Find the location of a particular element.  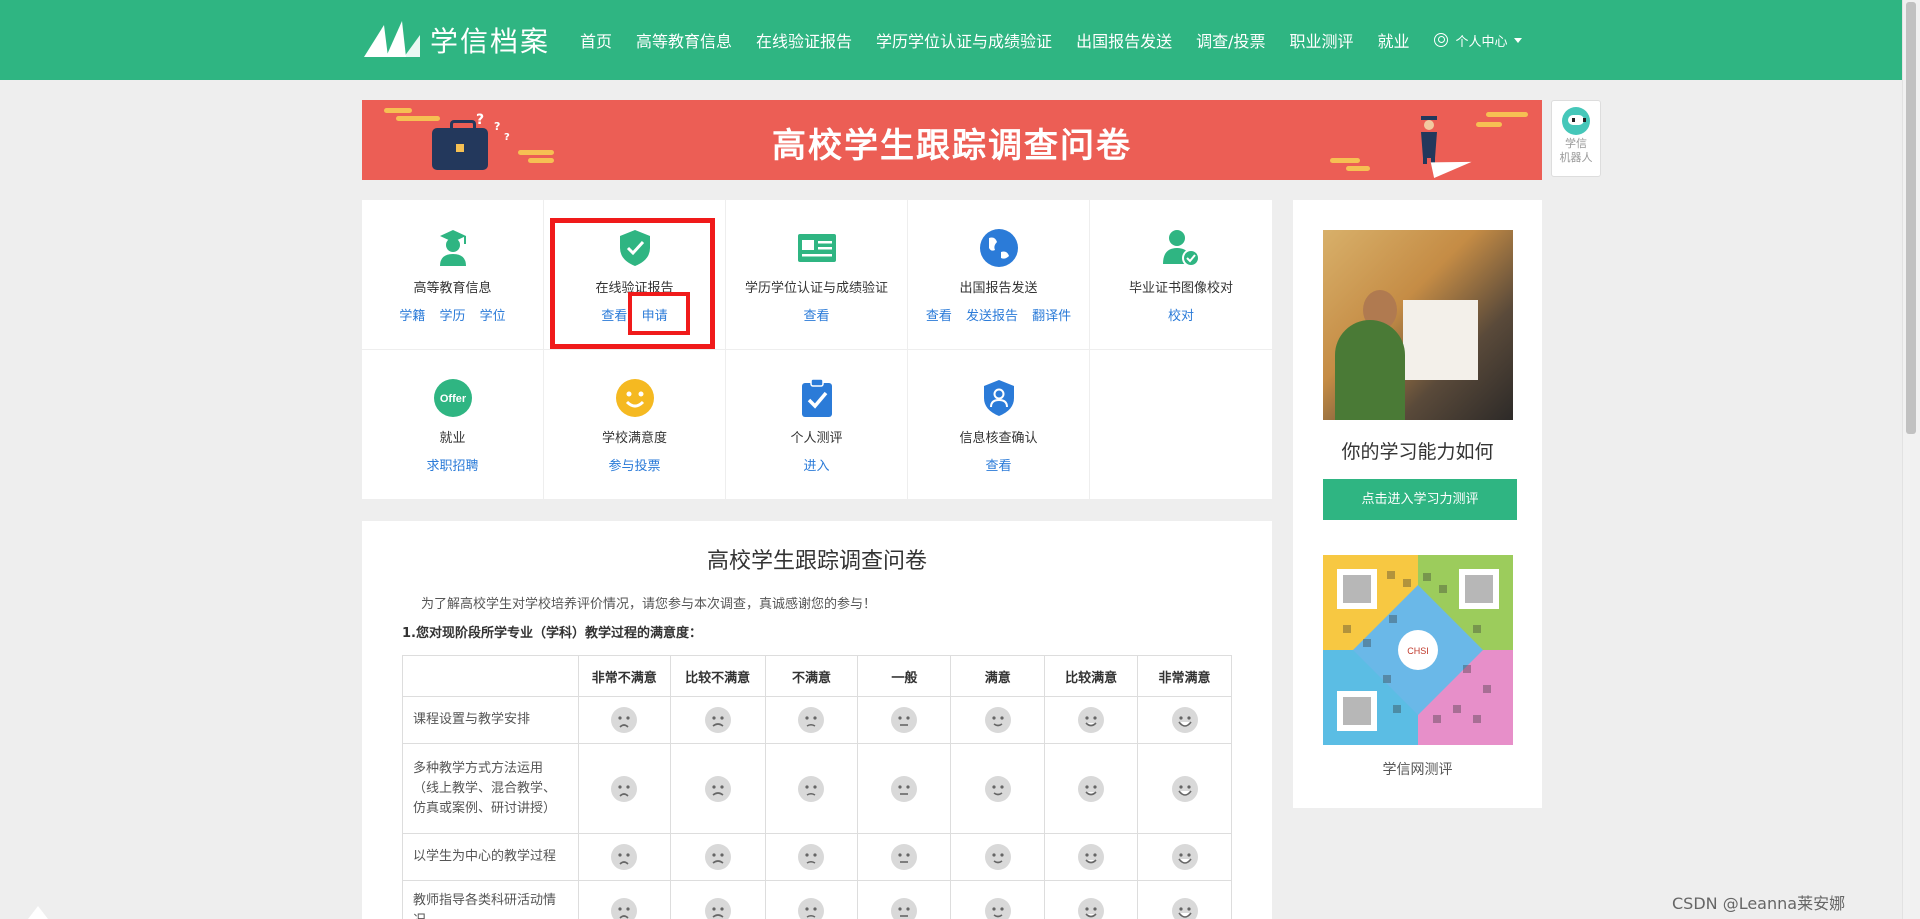

nav-career-test: 职业测评 is located at coordinates (1321, 40).